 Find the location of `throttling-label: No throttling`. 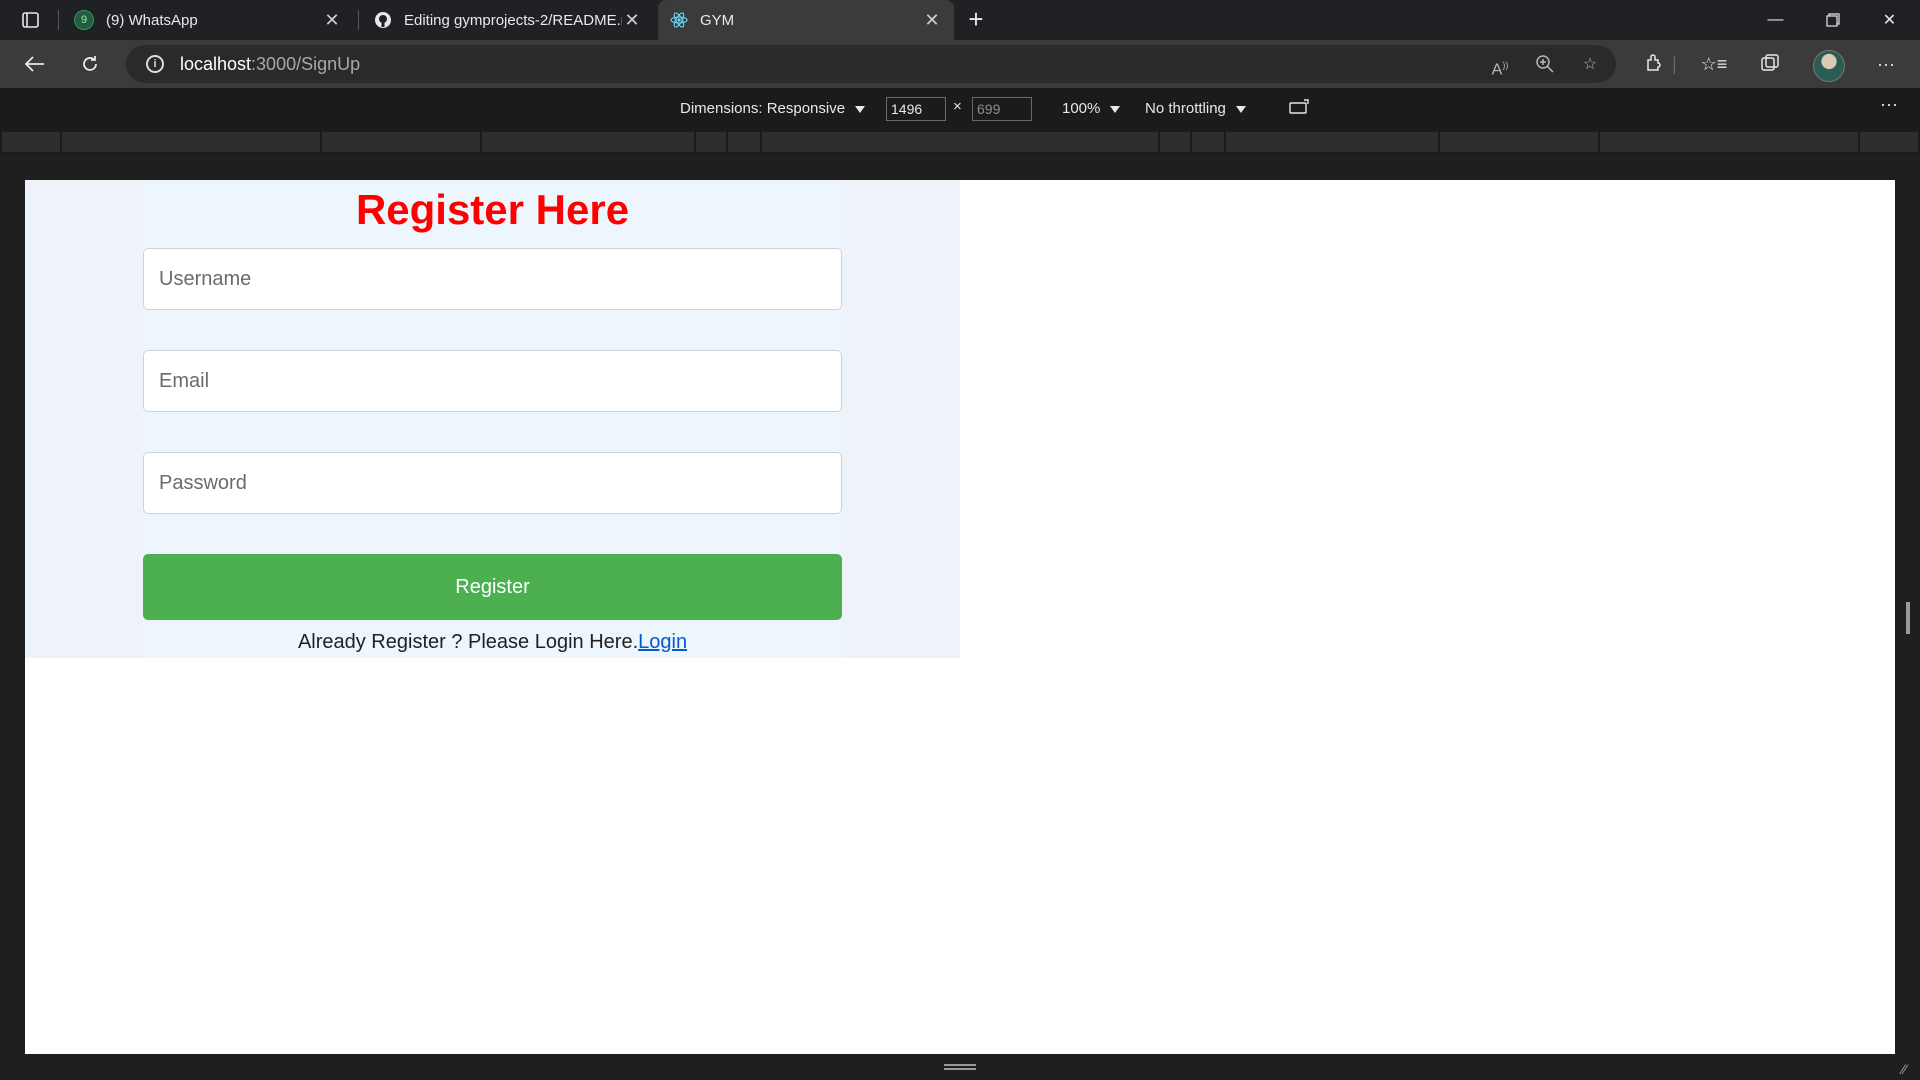

throttling-label: No throttling is located at coordinates (1185, 108).